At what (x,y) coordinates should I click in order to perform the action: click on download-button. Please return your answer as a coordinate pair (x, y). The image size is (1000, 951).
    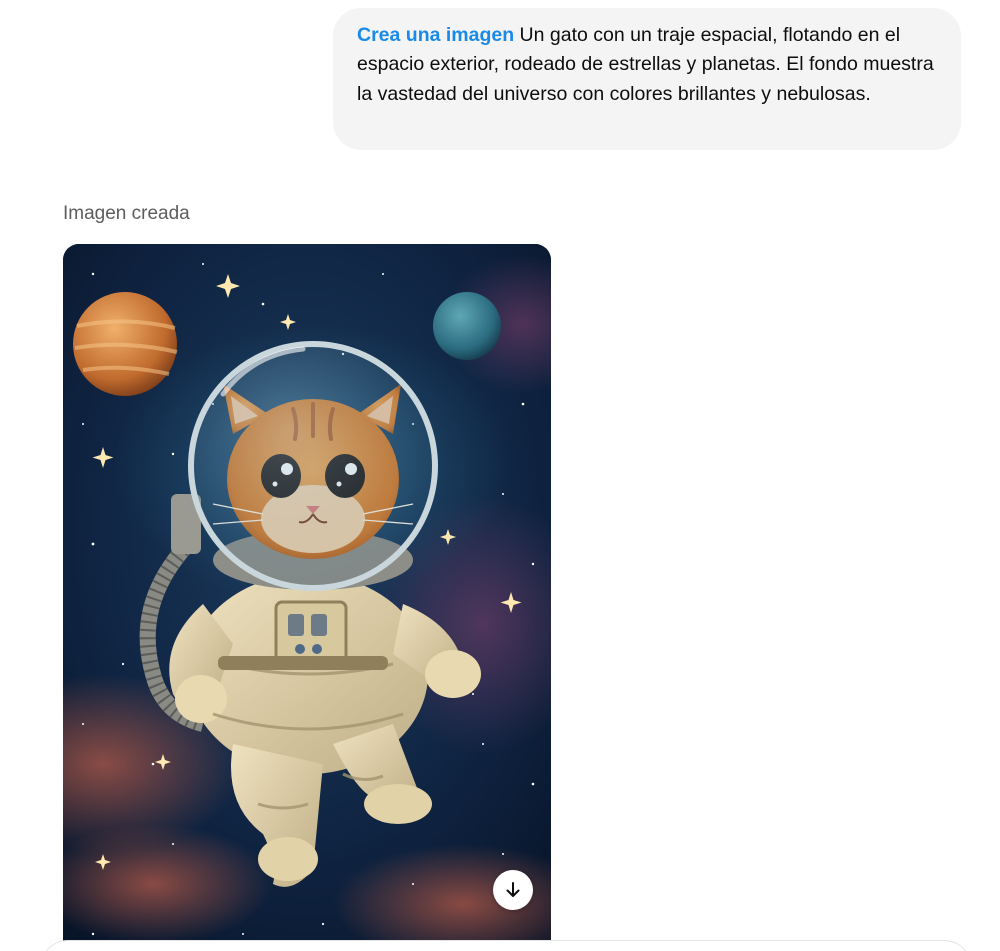
    Looking at the image, I should click on (513, 890).